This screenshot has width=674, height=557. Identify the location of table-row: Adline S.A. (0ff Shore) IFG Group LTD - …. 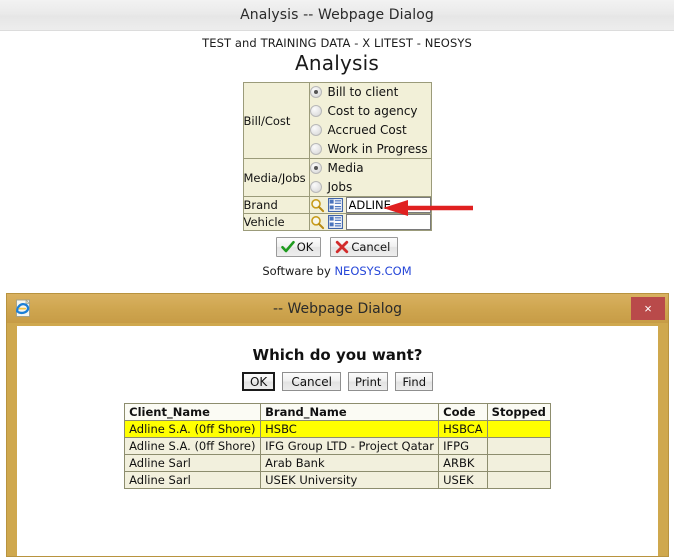
(337, 446).